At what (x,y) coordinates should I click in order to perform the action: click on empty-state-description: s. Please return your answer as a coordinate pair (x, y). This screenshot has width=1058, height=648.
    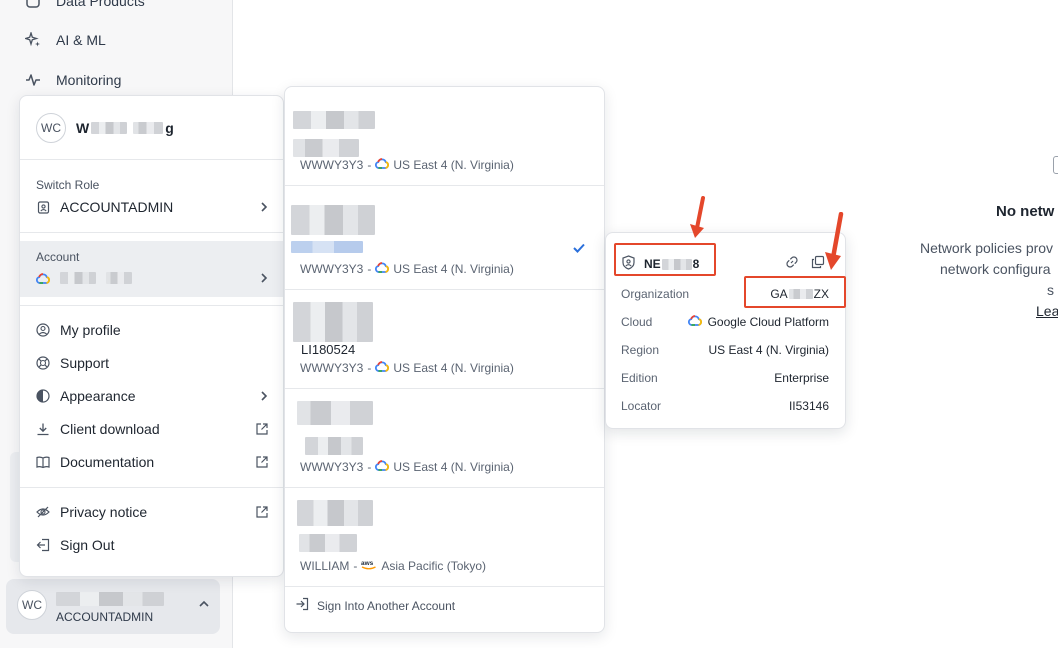
    Looking at the image, I should click on (1050, 290).